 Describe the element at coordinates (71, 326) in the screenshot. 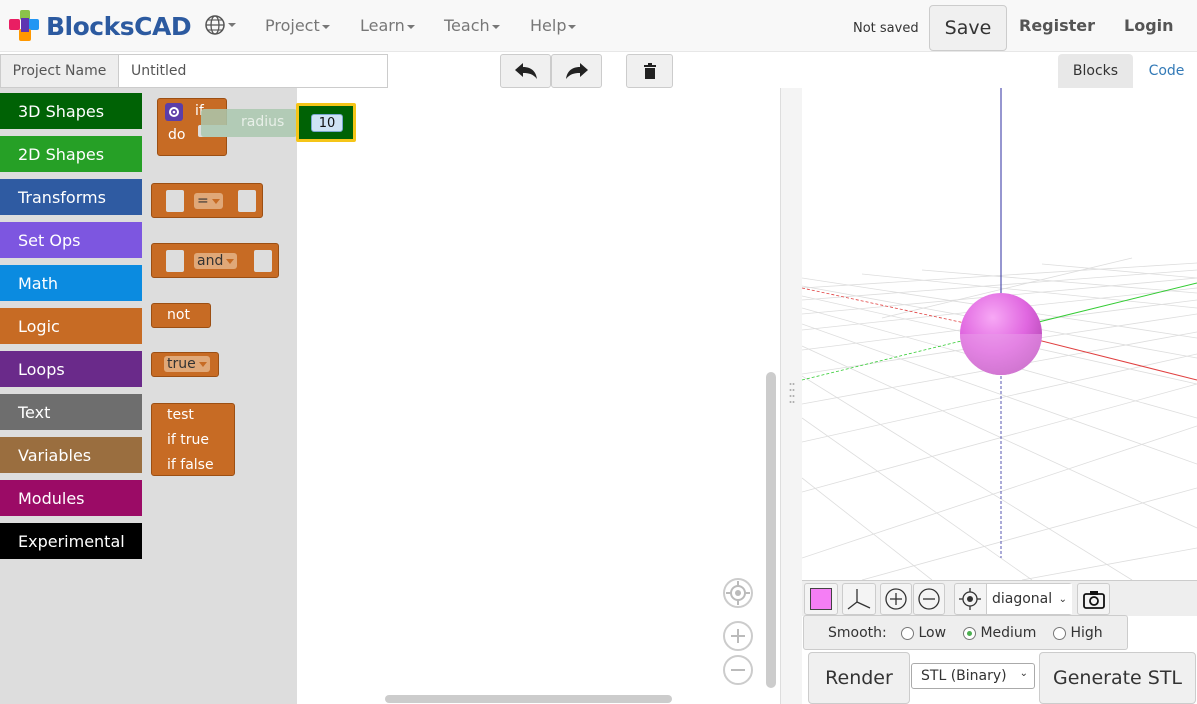

I see `category-logic: Logic` at that location.